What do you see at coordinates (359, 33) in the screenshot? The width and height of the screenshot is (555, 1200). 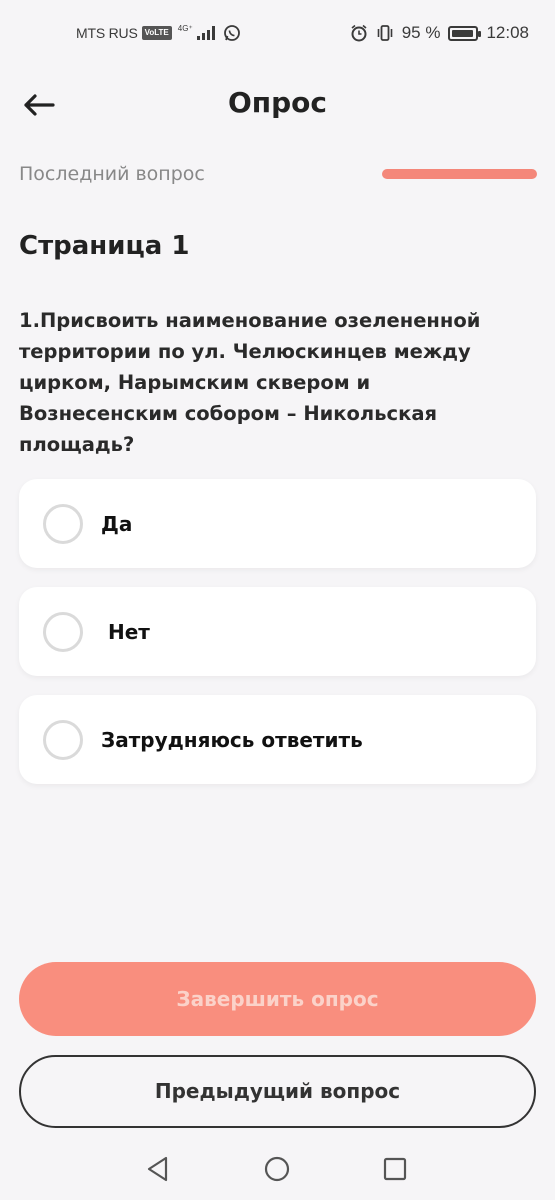 I see `alarm-icon` at bounding box center [359, 33].